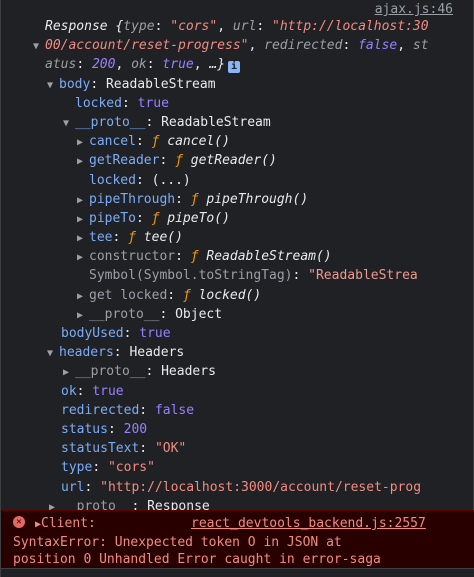  What do you see at coordinates (237, 333) in the screenshot?
I see `tree-row-bodyused: bodyUsed: true` at bounding box center [237, 333].